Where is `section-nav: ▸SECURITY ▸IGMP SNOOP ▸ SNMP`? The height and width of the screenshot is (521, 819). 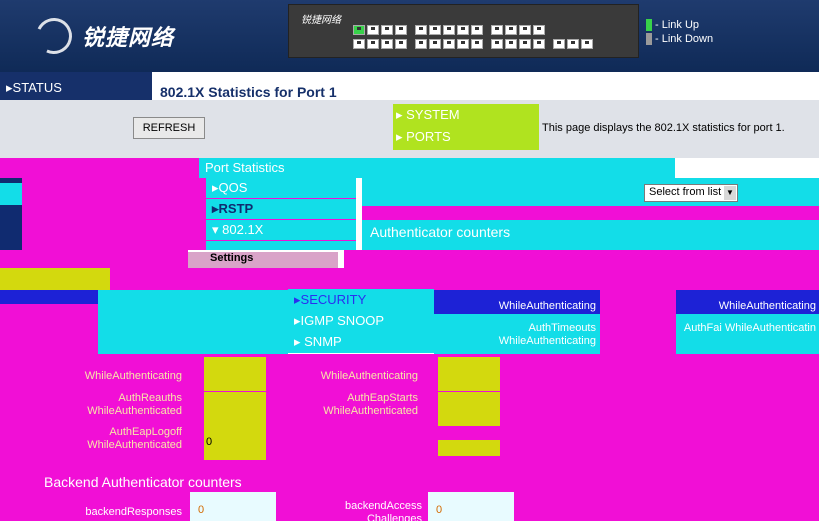
section-nav: ▸SECURITY ▸IGMP SNOOP ▸ SNMP is located at coordinates (361, 321).